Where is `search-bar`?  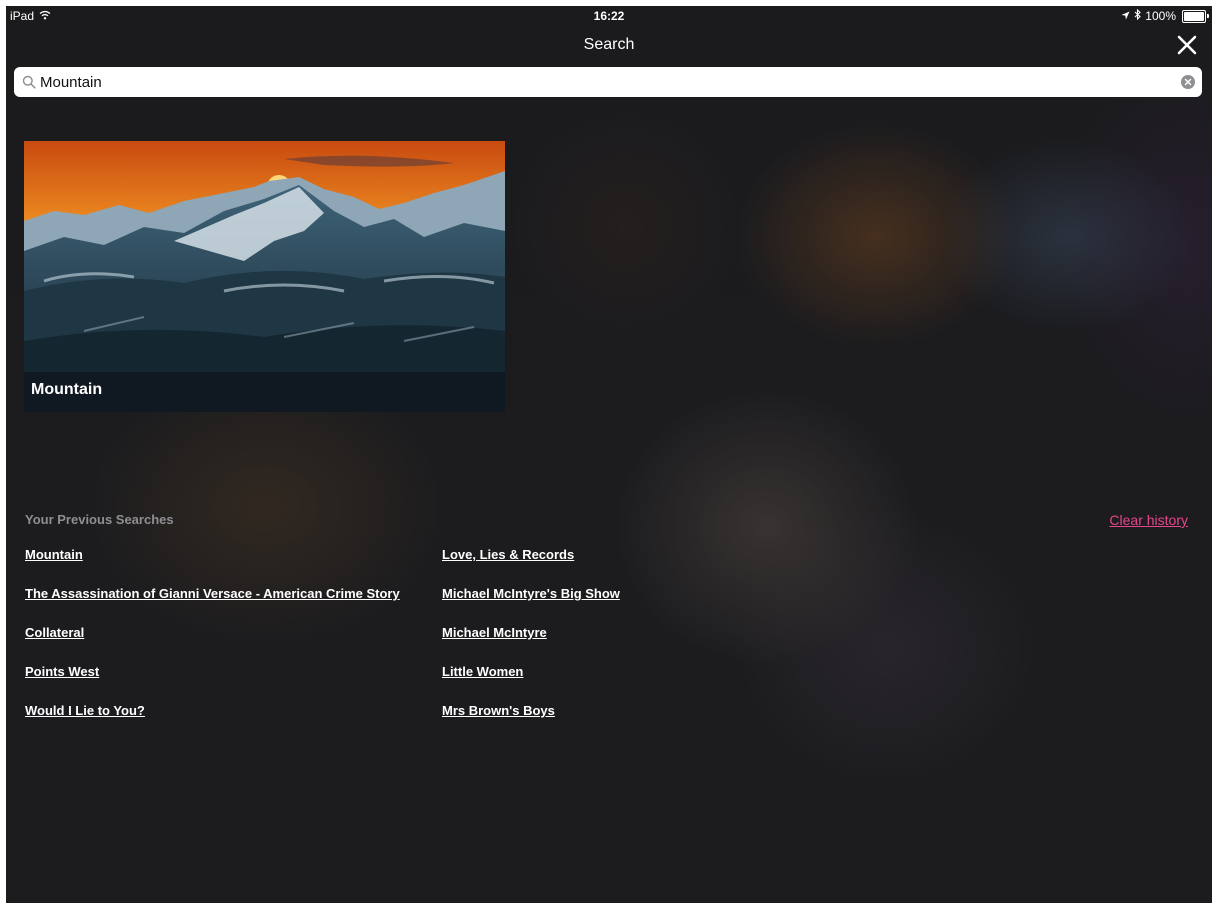 search-bar is located at coordinates (608, 82).